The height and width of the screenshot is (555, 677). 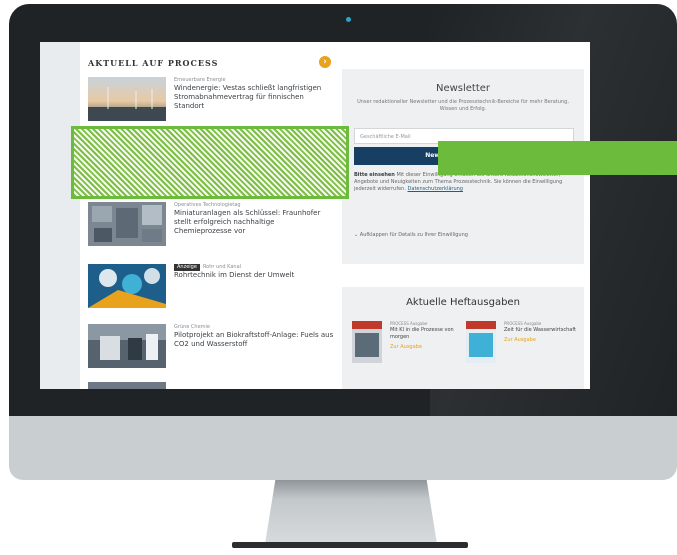 I want to click on issues-title: Aktuelle Heftausgaben, so click(x=463, y=302).